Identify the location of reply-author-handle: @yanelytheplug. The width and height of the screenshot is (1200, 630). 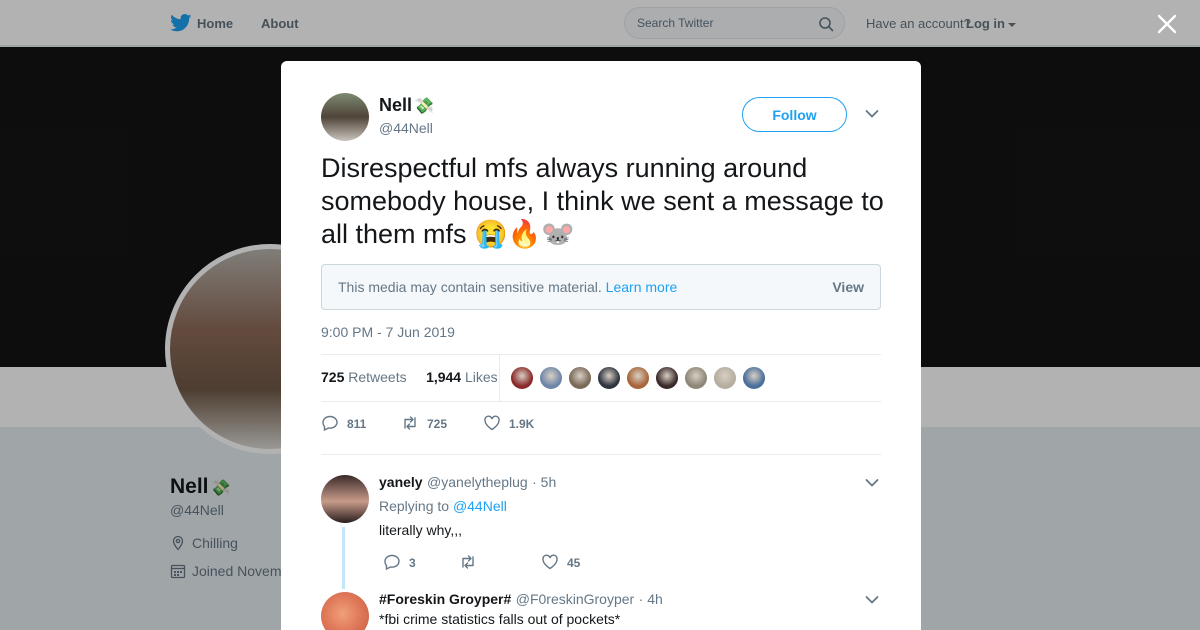
(477, 482).